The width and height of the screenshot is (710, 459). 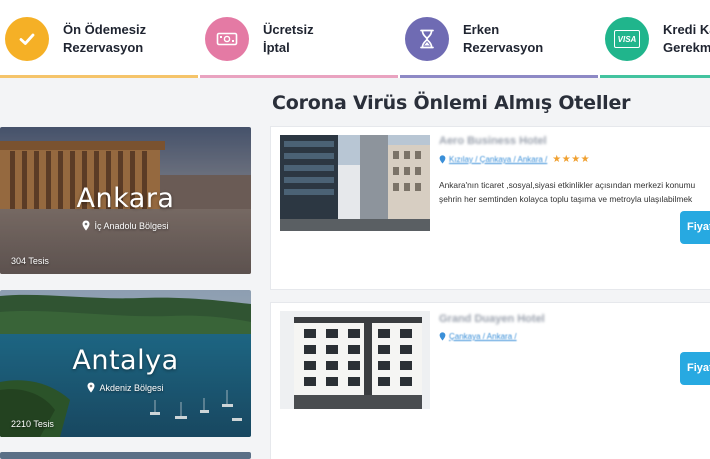 I want to click on hotel-location: Kızılay / Çankaya / Ankara / ★★★★, so click(x=514, y=159).